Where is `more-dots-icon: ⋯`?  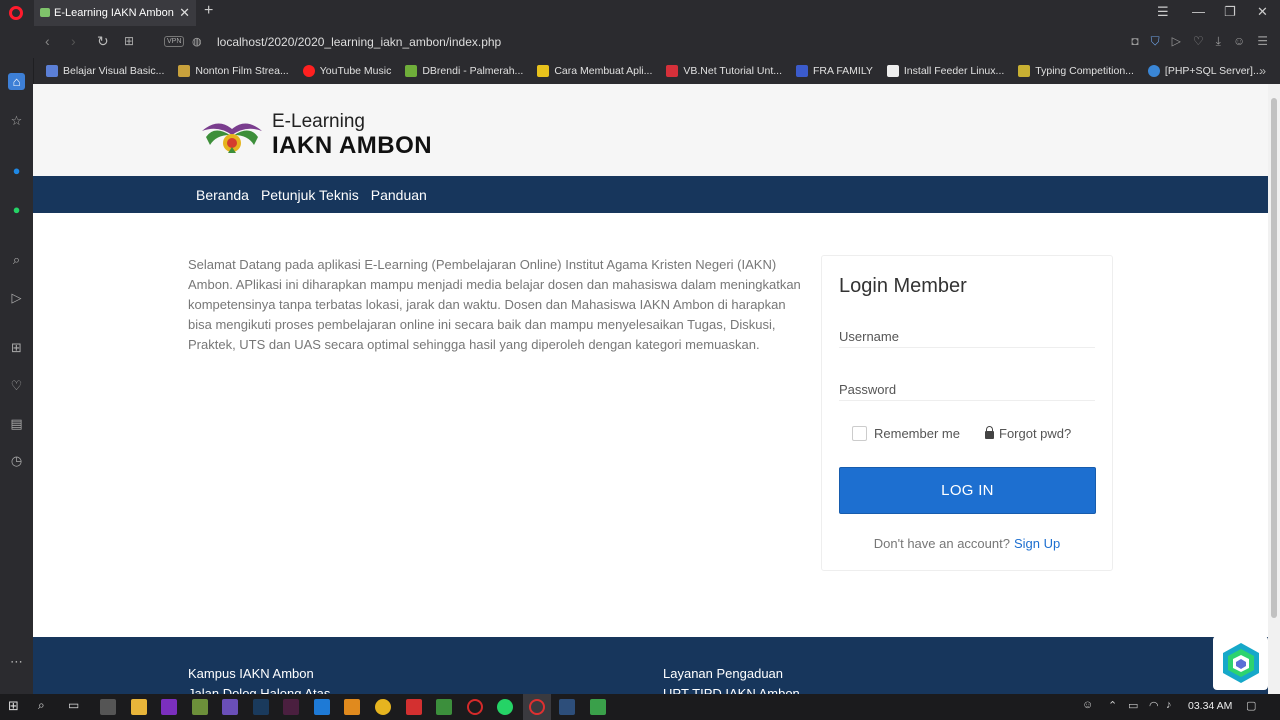 more-dots-icon: ⋯ is located at coordinates (16, 661).